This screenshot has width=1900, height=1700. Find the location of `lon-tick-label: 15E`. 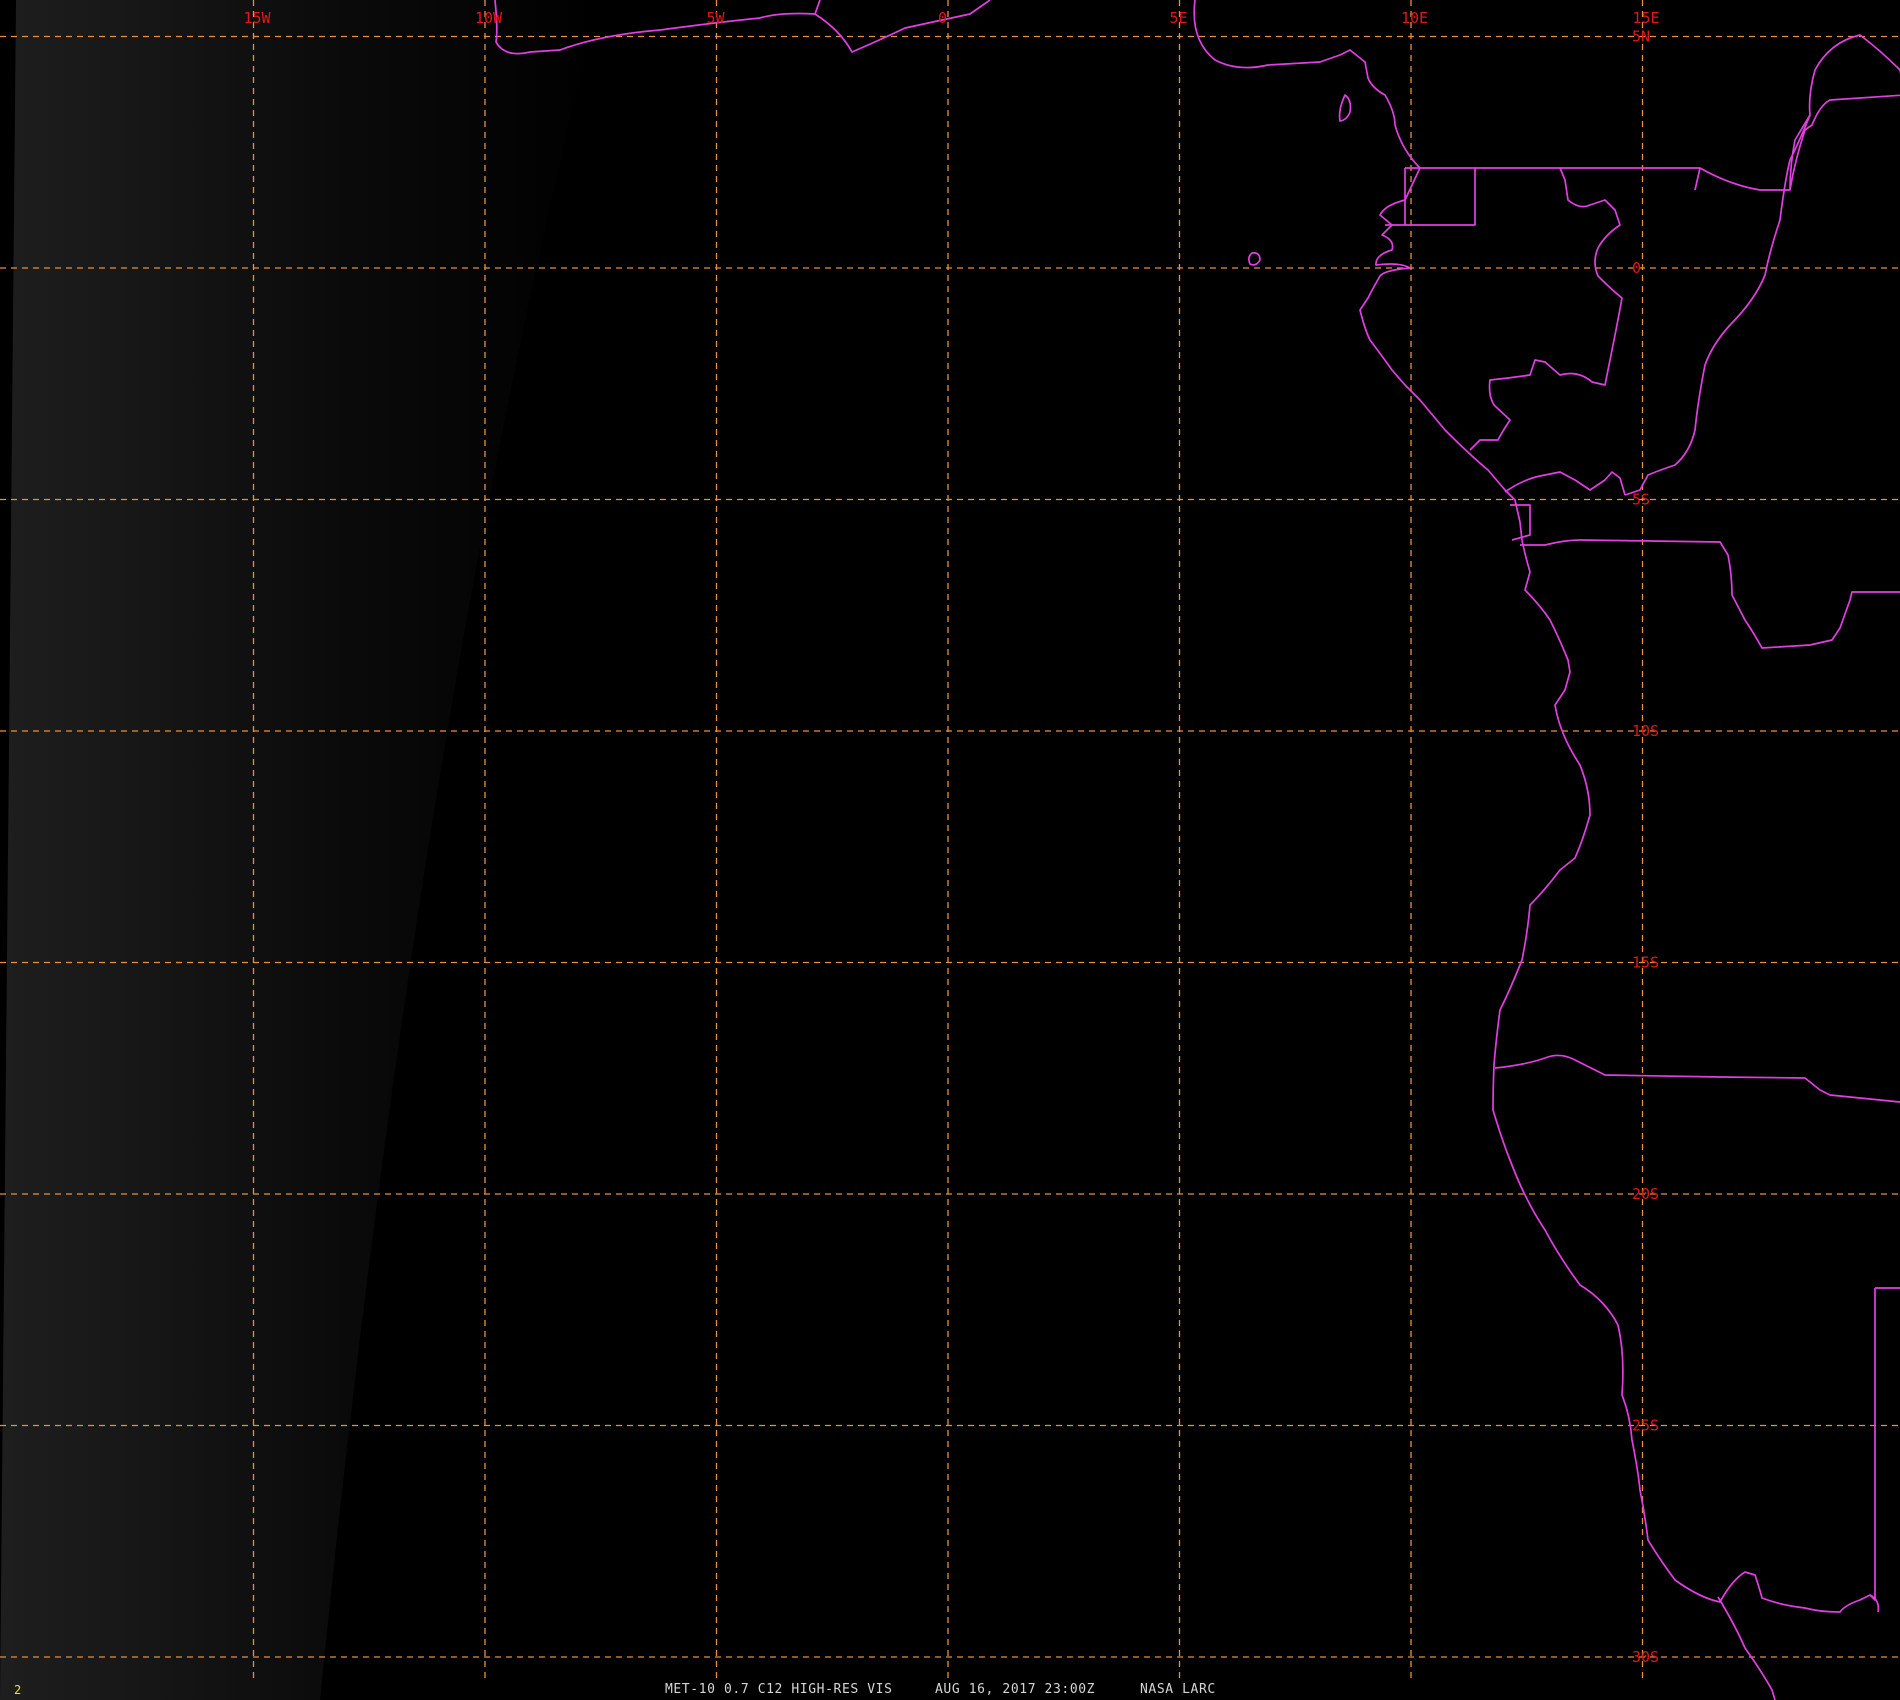

lon-tick-label: 15E is located at coordinates (1646, 18).